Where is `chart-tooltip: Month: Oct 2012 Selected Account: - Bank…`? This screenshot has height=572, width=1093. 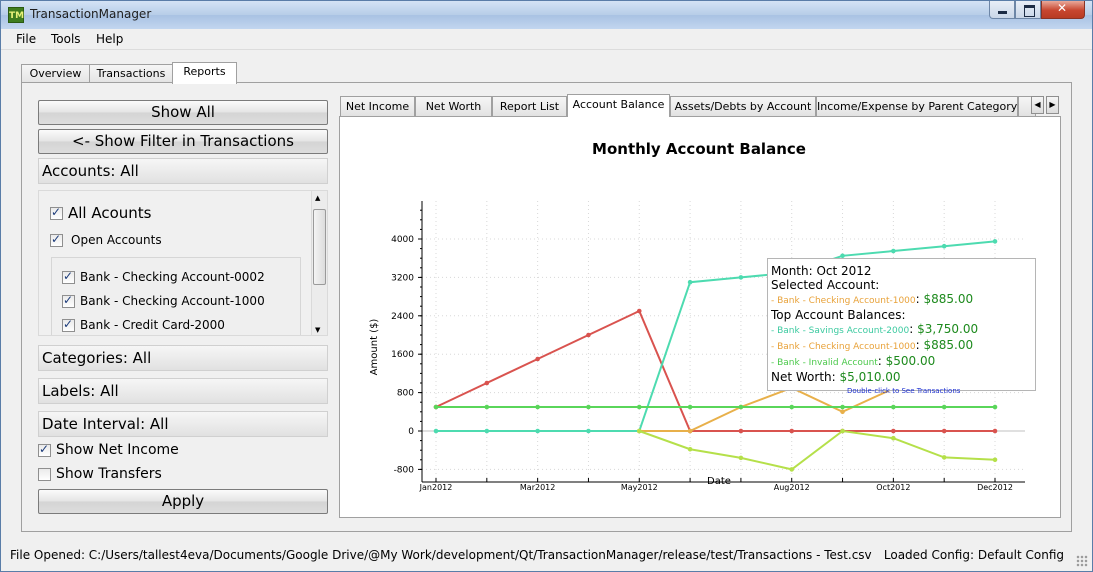
chart-tooltip: Month: Oct 2012 Selected Account: - Bank… is located at coordinates (901, 326).